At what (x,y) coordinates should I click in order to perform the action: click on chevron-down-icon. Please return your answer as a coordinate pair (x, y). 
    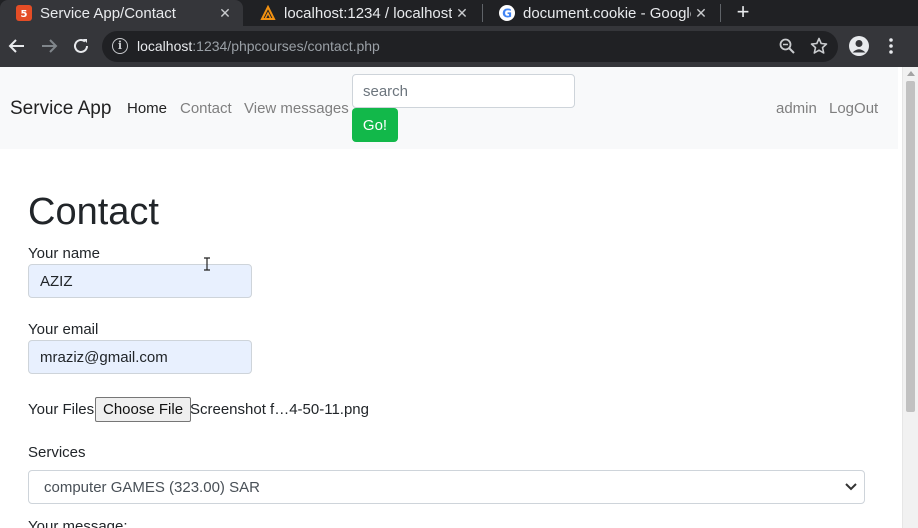
    Looking at the image, I should click on (851, 486).